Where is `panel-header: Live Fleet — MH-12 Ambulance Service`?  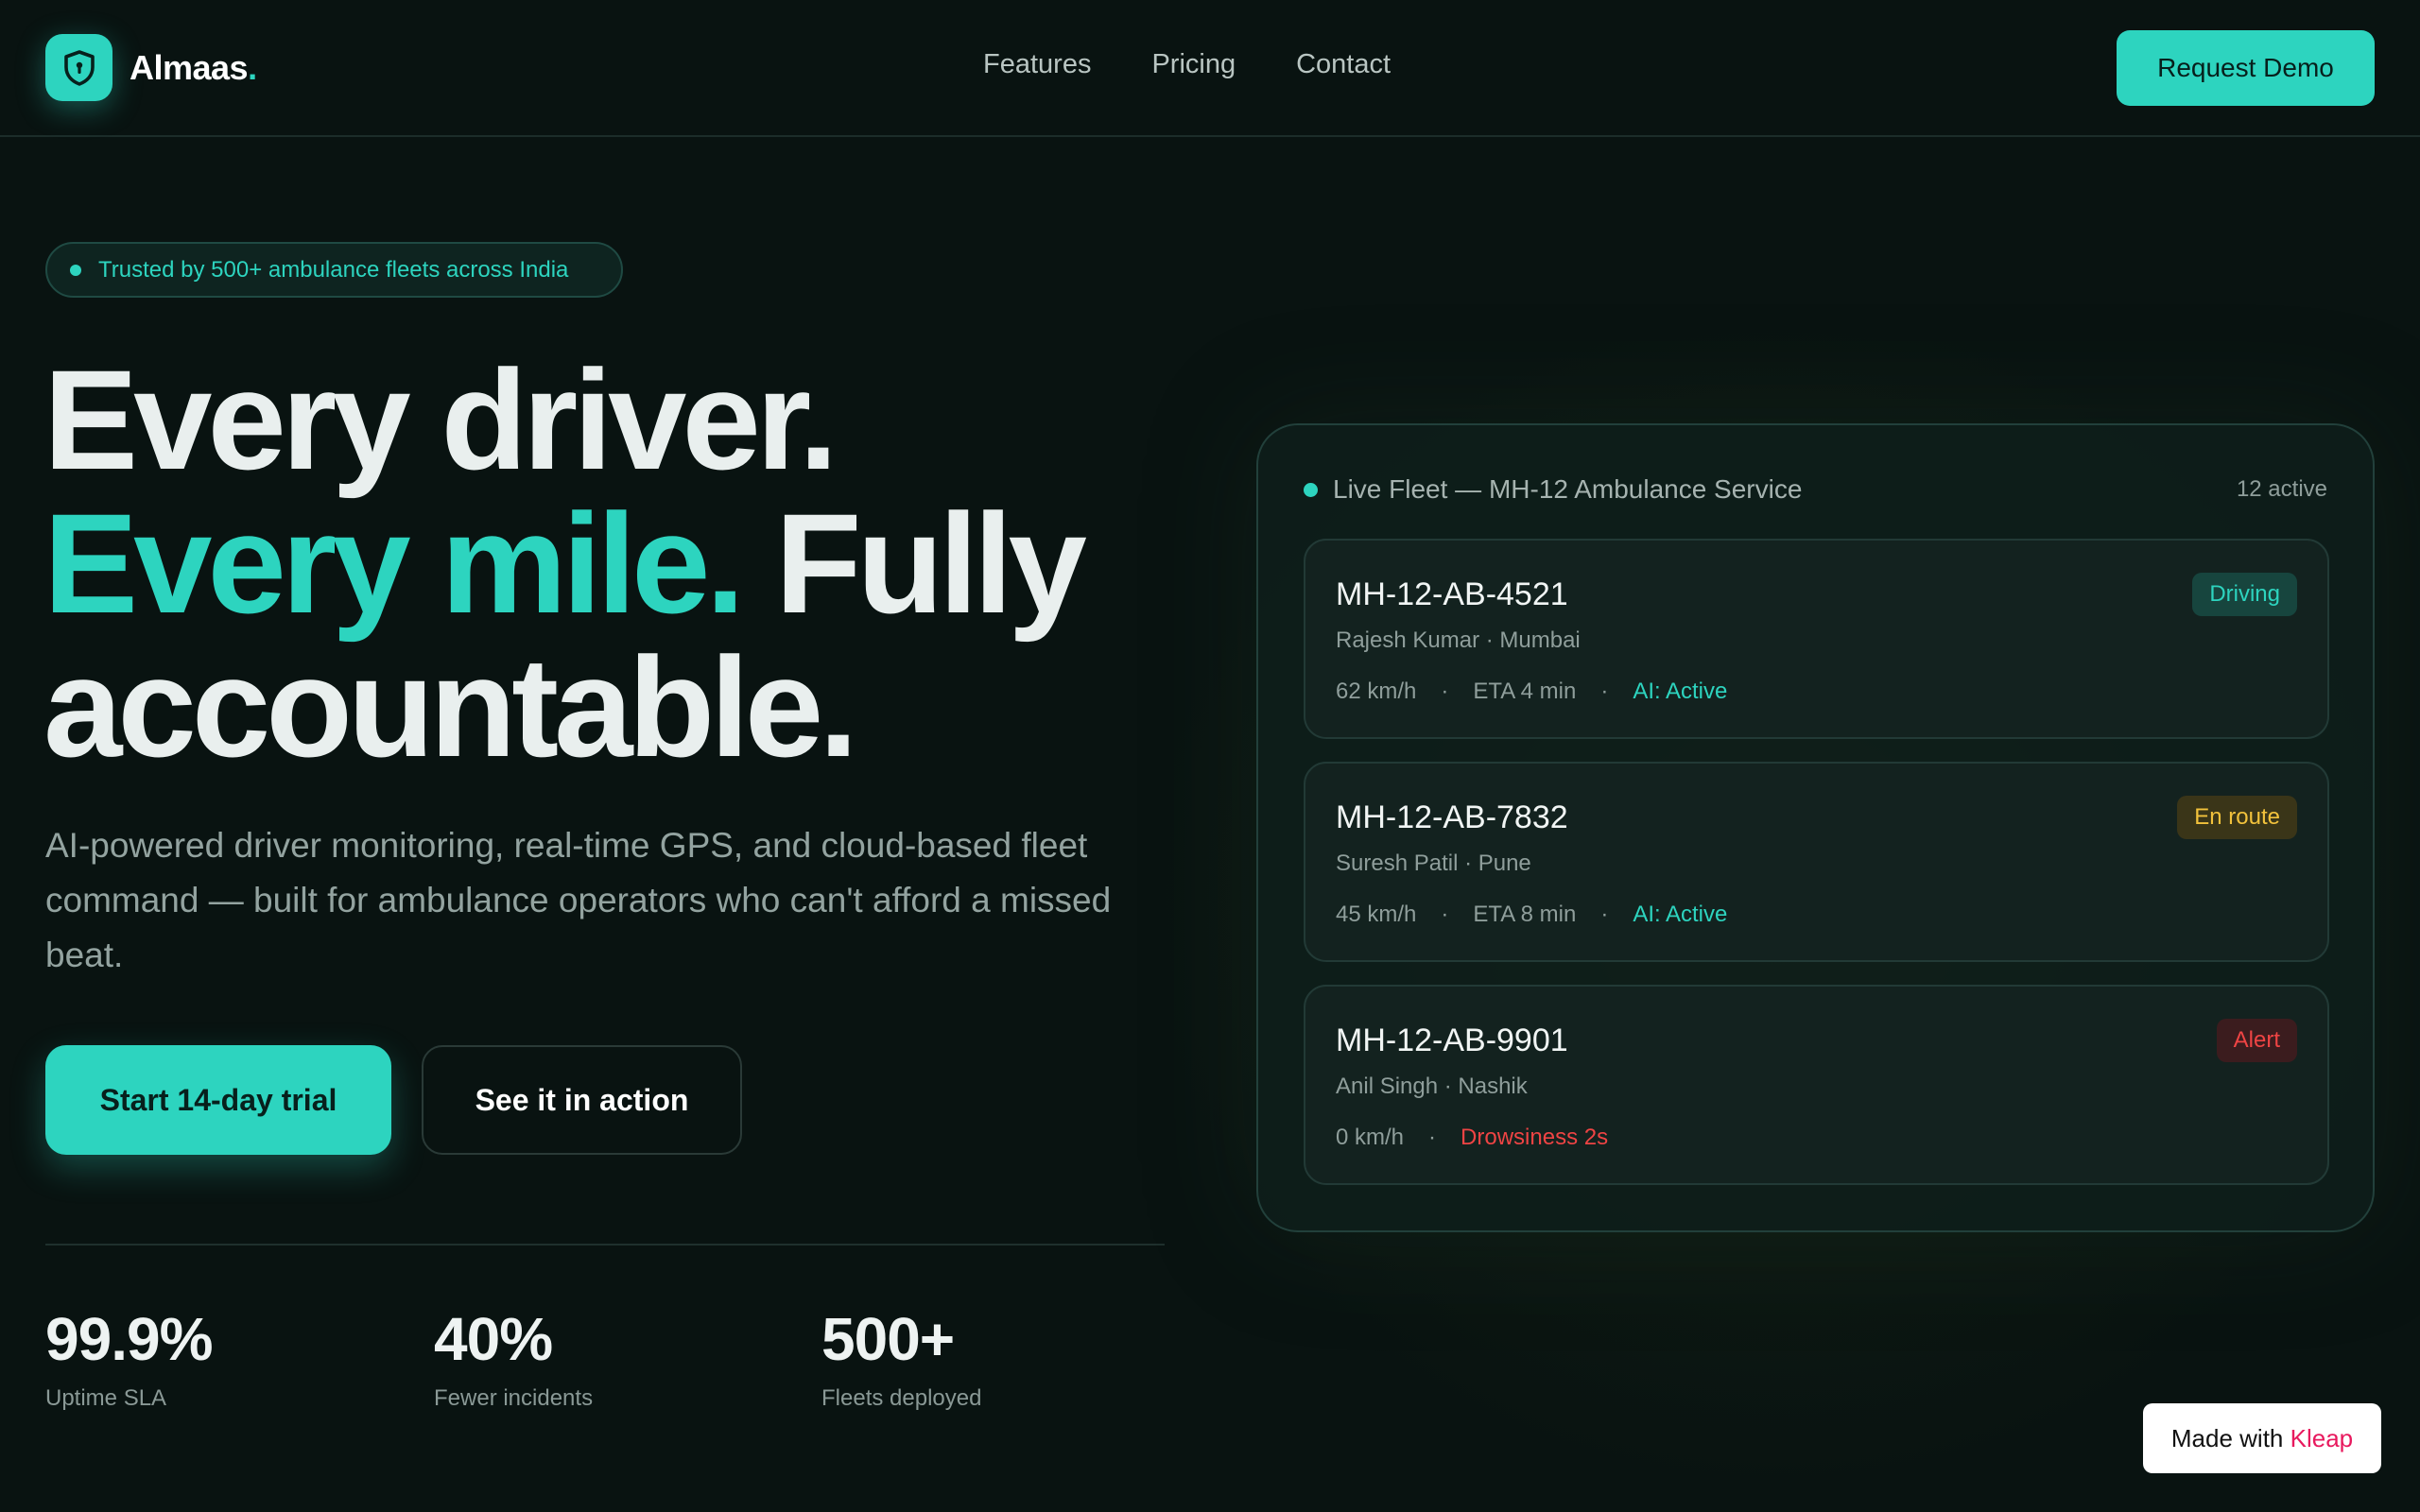
panel-header: Live Fleet — MH-12 Ambulance Service is located at coordinates (1553, 489).